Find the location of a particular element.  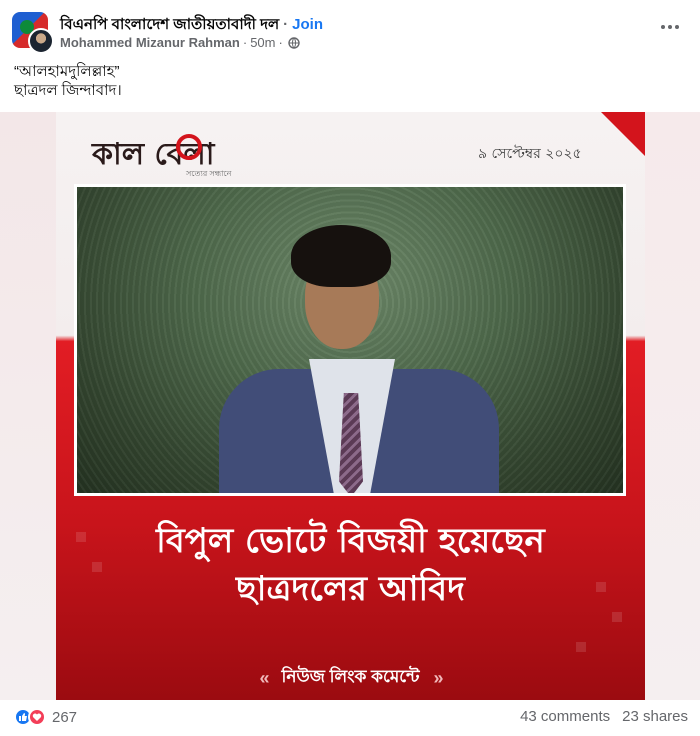

avatar-group is located at coordinates (33, 33).